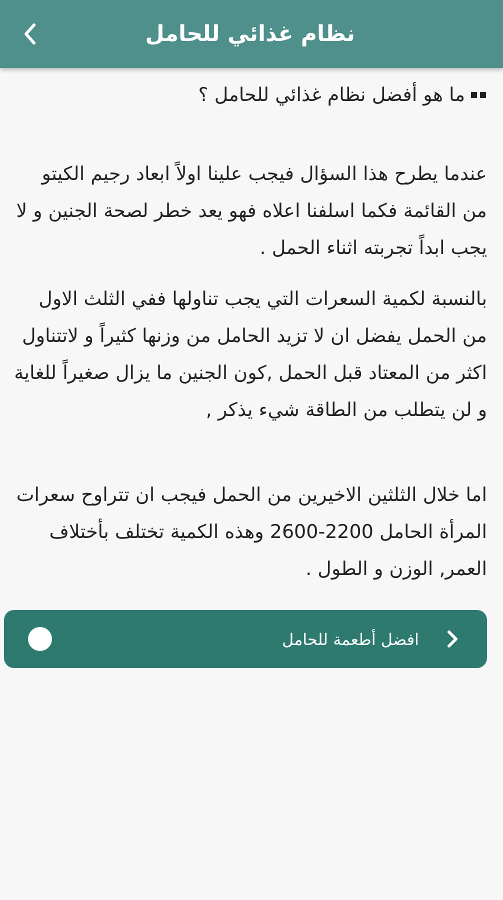  Describe the element at coordinates (251, 210) in the screenshot. I see `body-paragraph: عندما يطرح هذا السؤال فيجب علينا اولاً ابعاد رجيم الكيتو من القائمة فكما اسلفنا اعلاه فهو يعد خطر لصحة الجنين و لا يجب ابداً تجربته اثناء الحمل .` at that location.